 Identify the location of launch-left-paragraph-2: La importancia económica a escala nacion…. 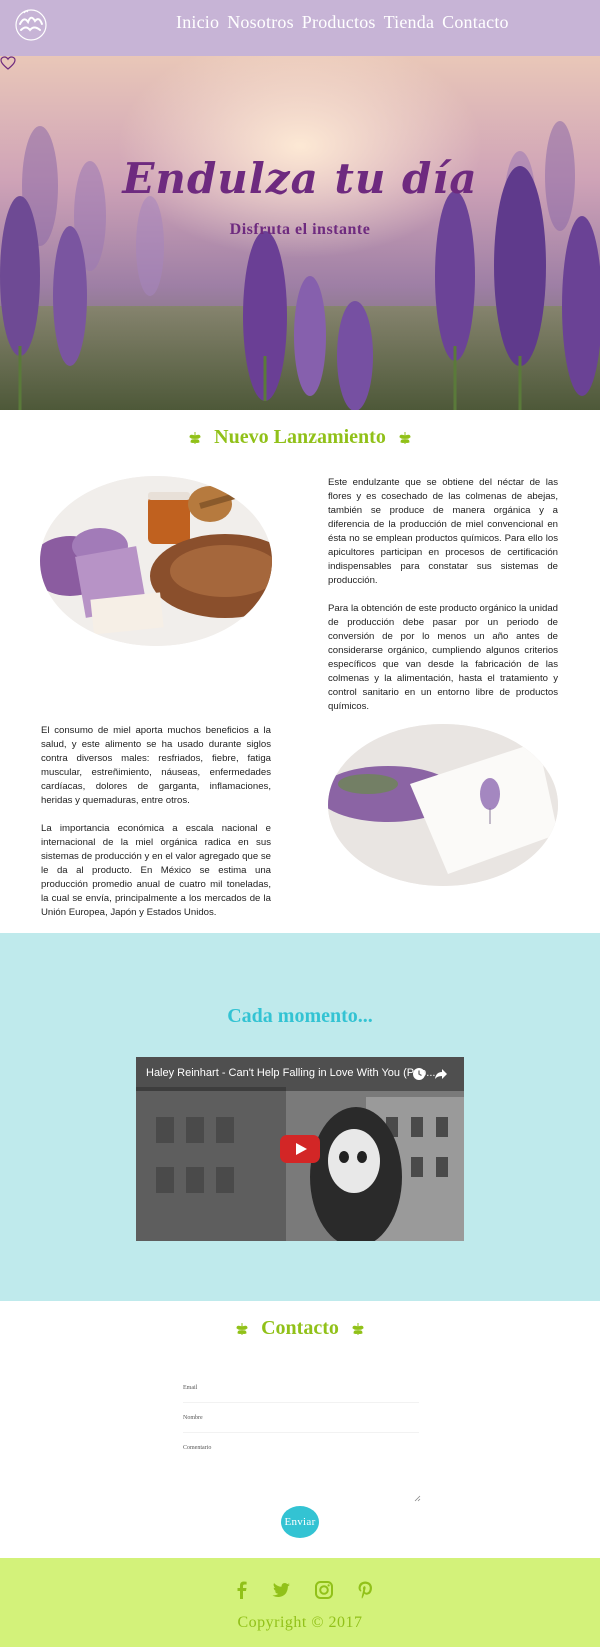
(156, 870).